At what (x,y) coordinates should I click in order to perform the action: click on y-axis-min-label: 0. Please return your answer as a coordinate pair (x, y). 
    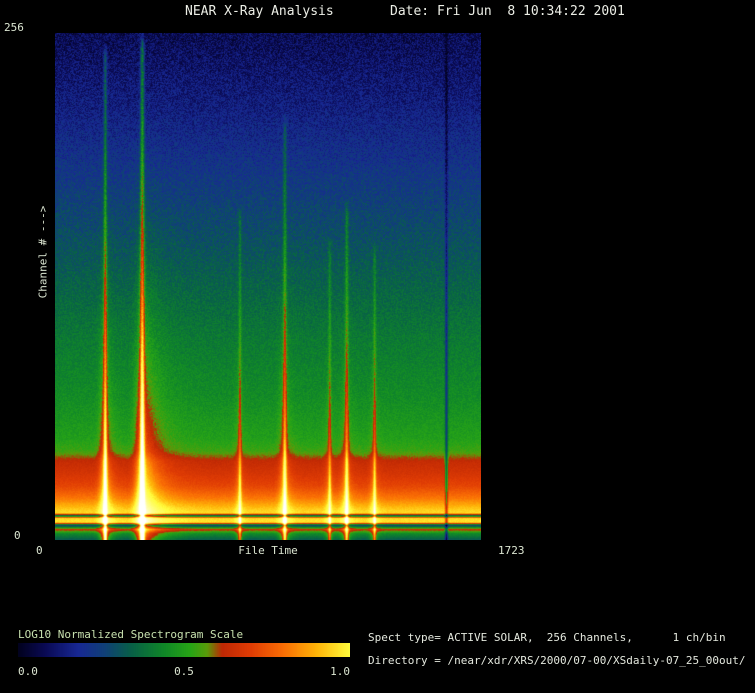
    Looking at the image, I should click on (17, 535).